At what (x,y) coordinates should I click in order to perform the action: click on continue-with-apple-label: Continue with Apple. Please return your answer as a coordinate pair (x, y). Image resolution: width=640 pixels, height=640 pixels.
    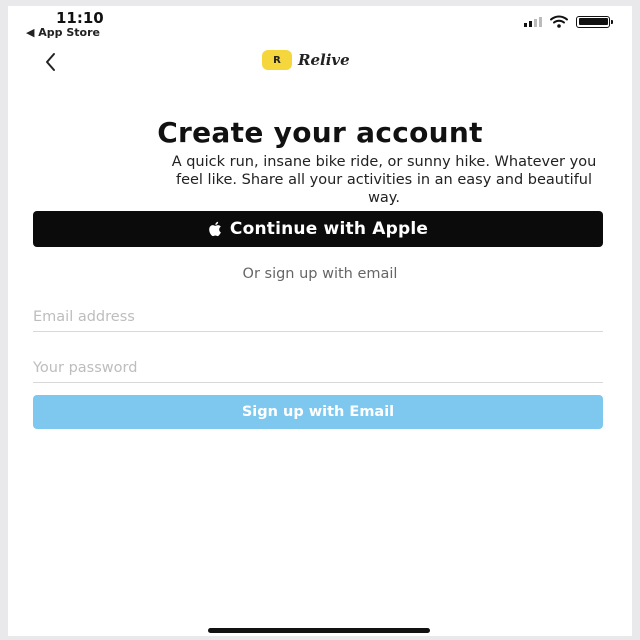
    Looking at the image, I should click on (329, 229).